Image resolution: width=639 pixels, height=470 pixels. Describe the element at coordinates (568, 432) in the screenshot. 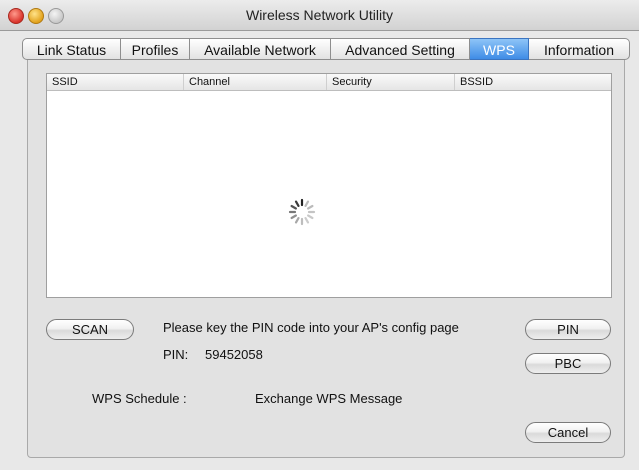

I see `cancel-button: Cancel` at that location.